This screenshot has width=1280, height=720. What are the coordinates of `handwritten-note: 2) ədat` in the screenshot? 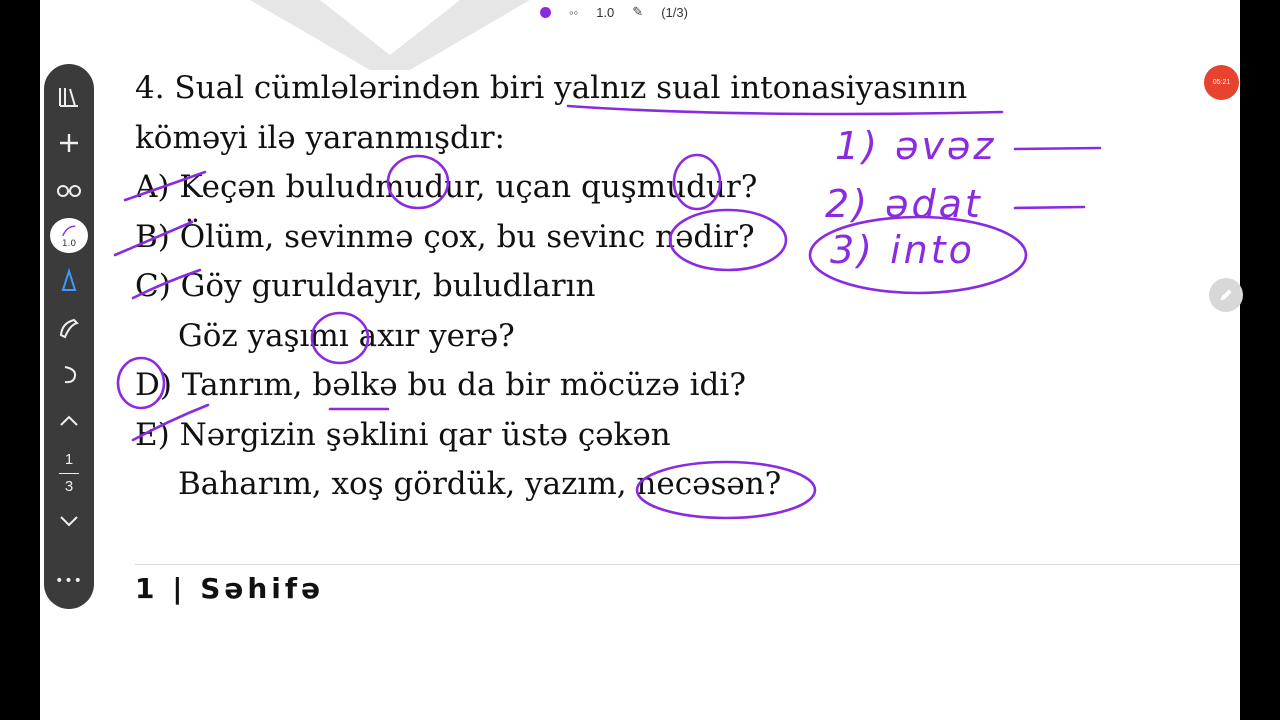 It's located at (904, 204).